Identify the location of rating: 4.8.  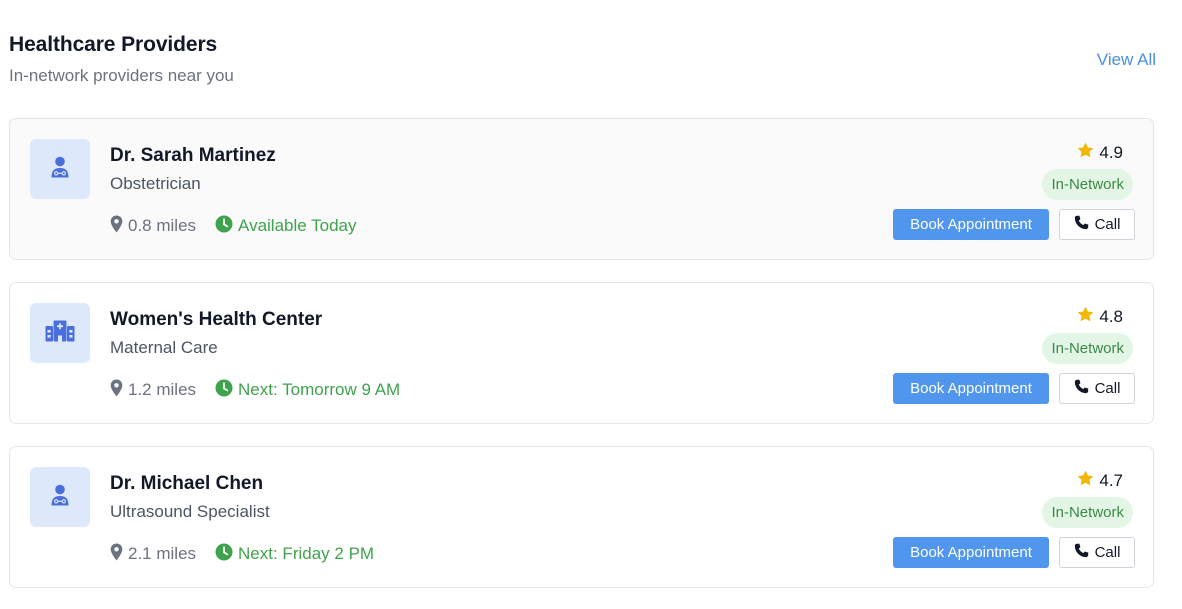
(1100, 316).